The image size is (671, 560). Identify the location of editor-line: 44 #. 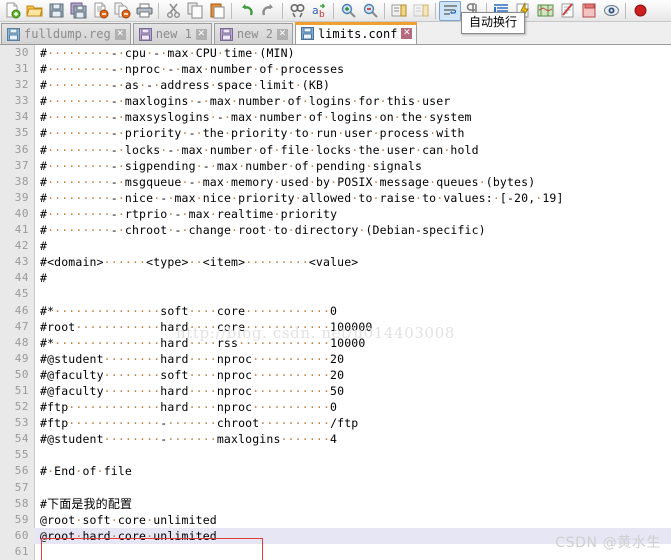
(335, 278).